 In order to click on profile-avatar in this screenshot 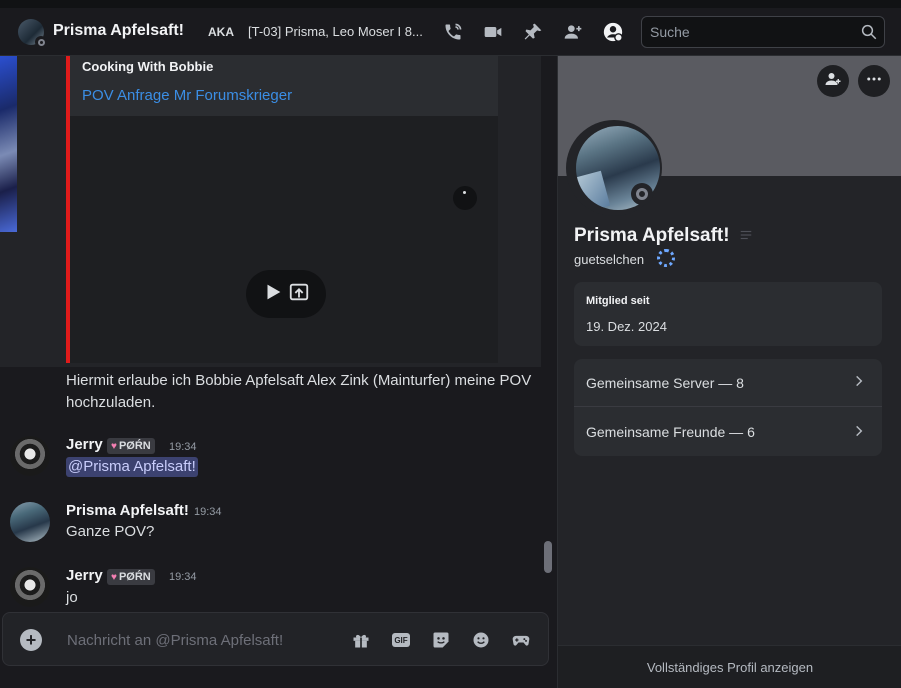, I will do `click(614, 168)`.